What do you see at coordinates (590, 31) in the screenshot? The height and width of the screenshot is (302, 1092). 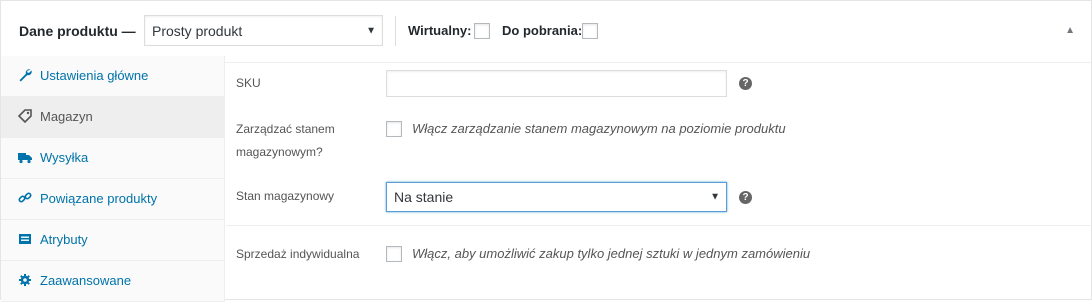 I see `downloadable-checkbox` at bounding box center [590, 31].